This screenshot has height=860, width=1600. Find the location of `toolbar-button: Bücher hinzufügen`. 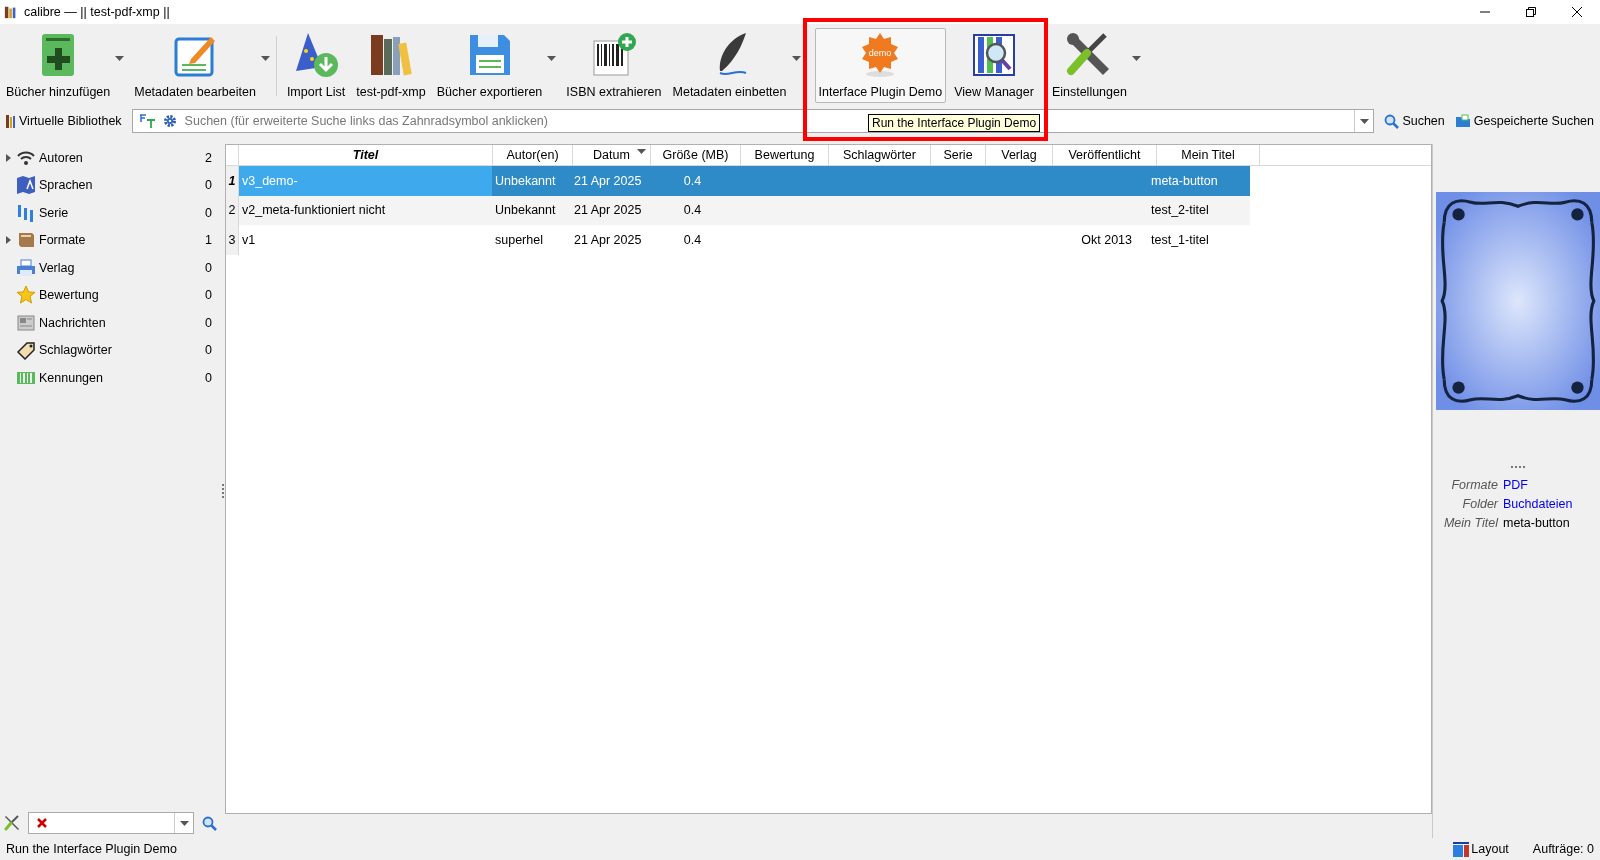

toolbar-button: Bücher hinzufügen is located at coordinates (58, 65).